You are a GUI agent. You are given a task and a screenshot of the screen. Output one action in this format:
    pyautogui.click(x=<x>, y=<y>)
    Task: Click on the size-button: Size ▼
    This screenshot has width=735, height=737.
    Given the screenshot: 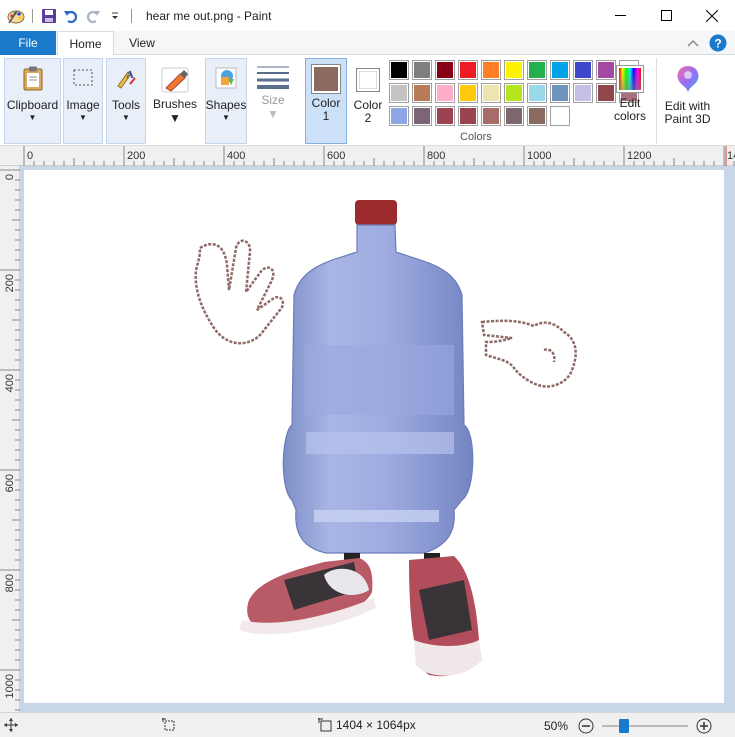 What is the action you would take?
    pyautogui.click(x=273, y=101)
    